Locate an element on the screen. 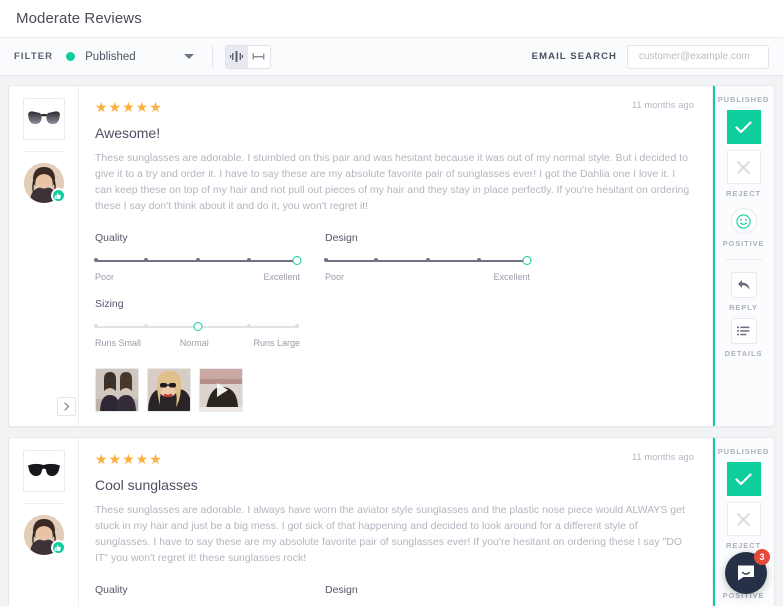 The image size is (783, 606). scale-max-label: Runs Large is located at coordinates (276, 343).